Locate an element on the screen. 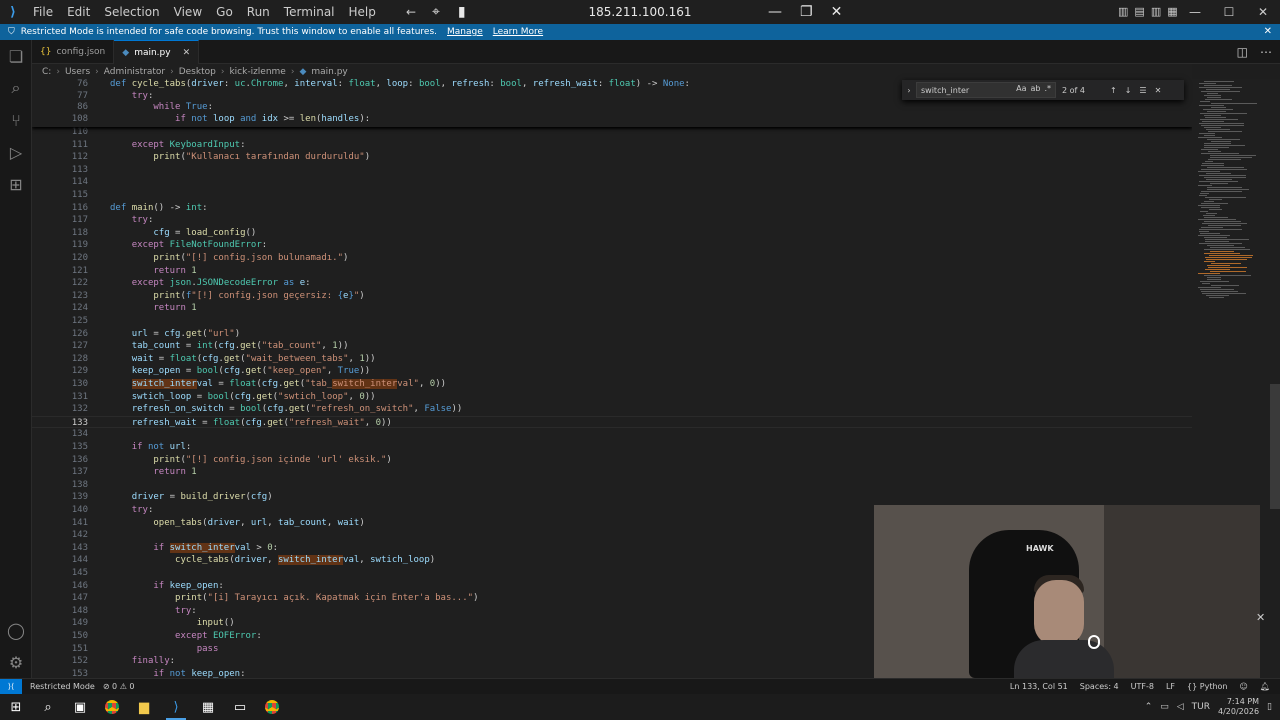  code-line: 118 cfg = load_config() is located at coordinates (612, 233).